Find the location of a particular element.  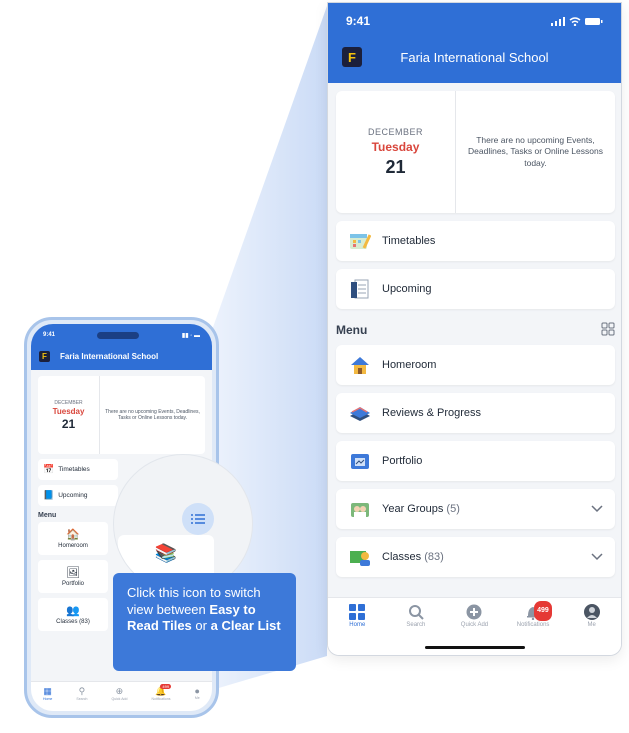

tab-home: Home is located at coordinates (357, 629).